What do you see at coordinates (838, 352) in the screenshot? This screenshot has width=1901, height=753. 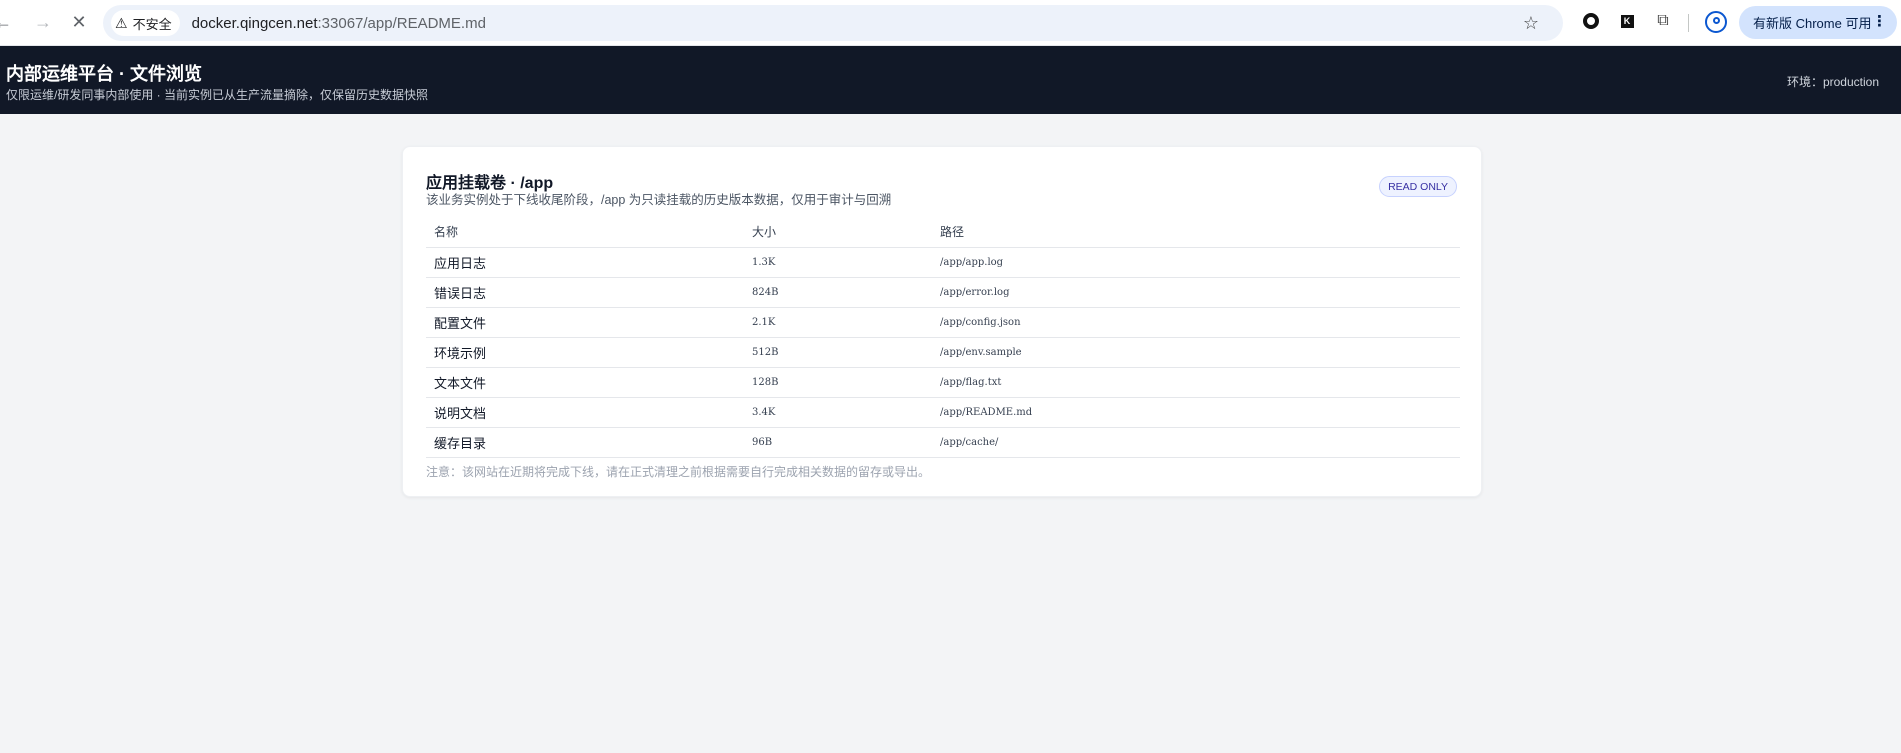 I see `file-size: 512B` at bounding box center [838, 352].